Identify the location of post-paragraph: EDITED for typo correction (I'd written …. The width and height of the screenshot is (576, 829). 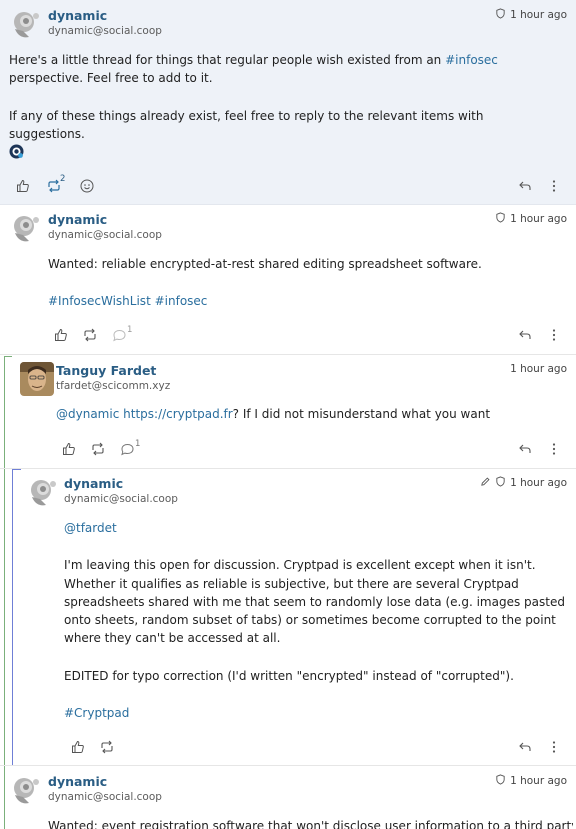
(289, 675).